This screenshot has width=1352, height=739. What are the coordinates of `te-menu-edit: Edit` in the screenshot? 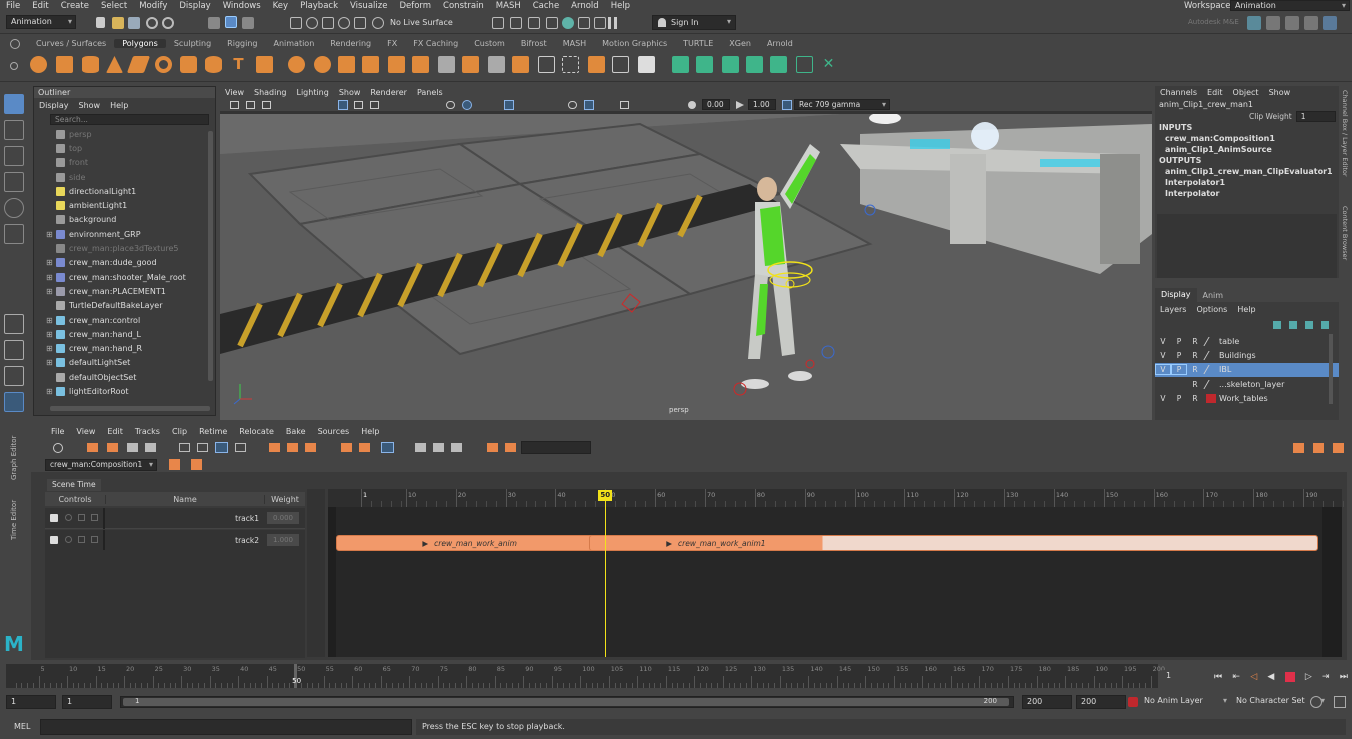 It's located at (115, 431).